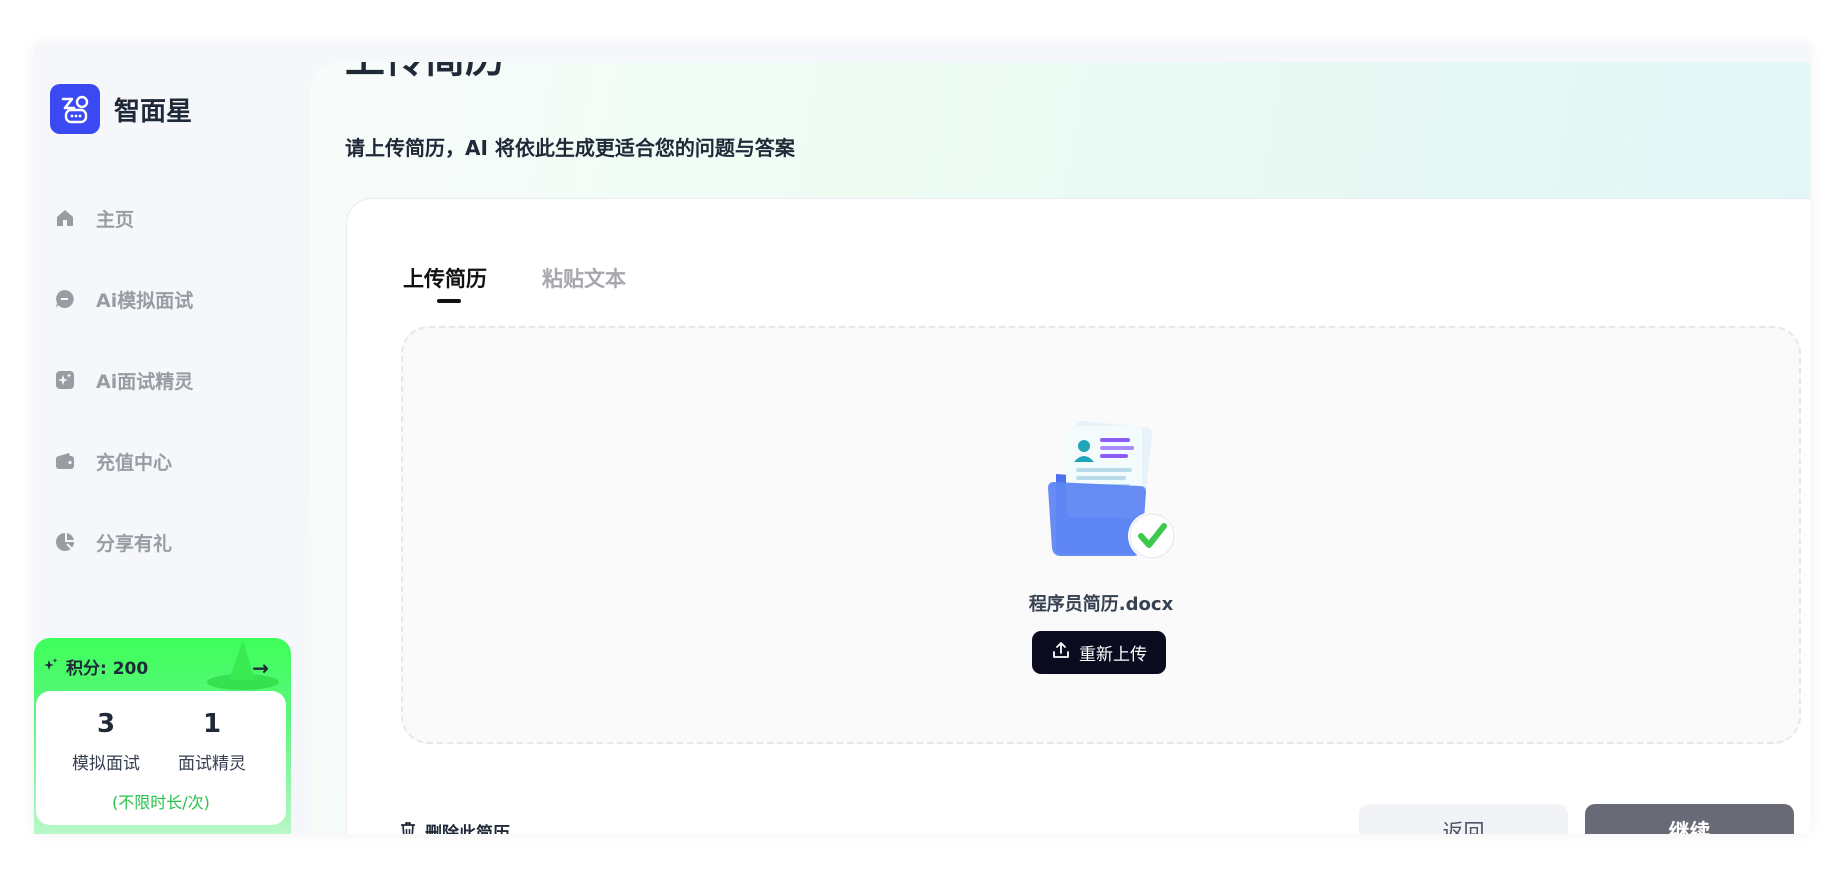 This screenshot has height=869, width=1846. I want to click on continue-button: 继续, so click(1689, 819).